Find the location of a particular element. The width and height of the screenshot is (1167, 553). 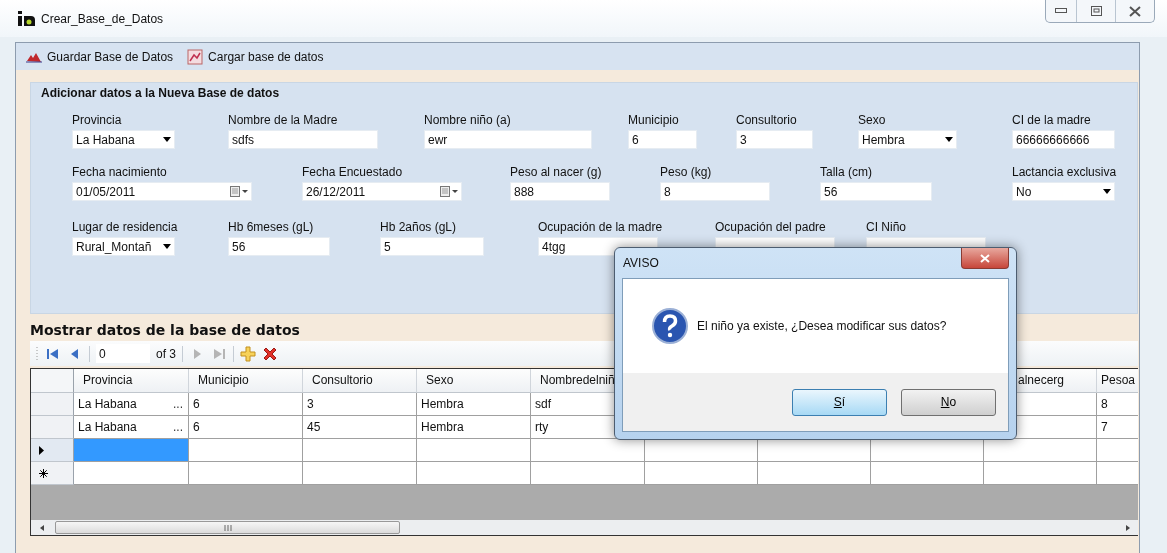

close-button is located at coordinates (985, 258).